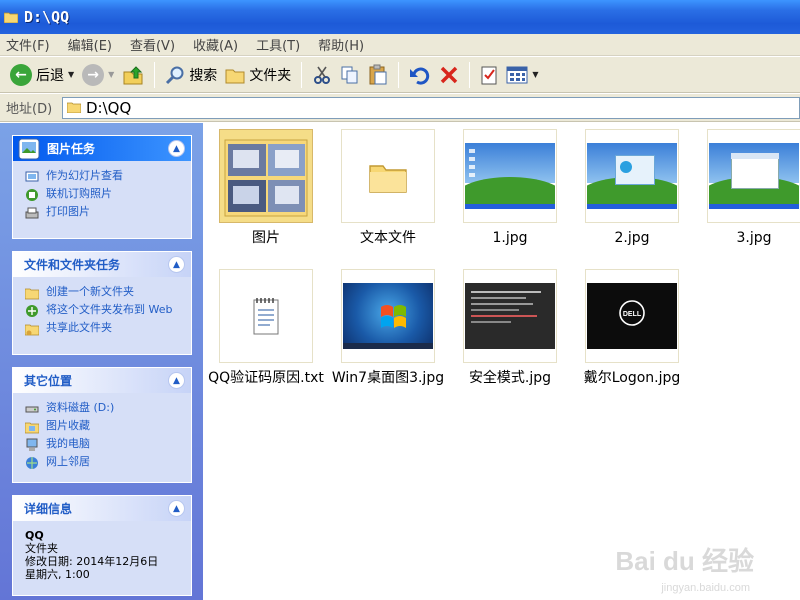 The width and height of the screenshot is (800, 600). I want to click on menu-bar: 文件(F) 编辑(E) 查看(V) 收藏(A) 工具(T) 帮助(H), so click(400, 45).